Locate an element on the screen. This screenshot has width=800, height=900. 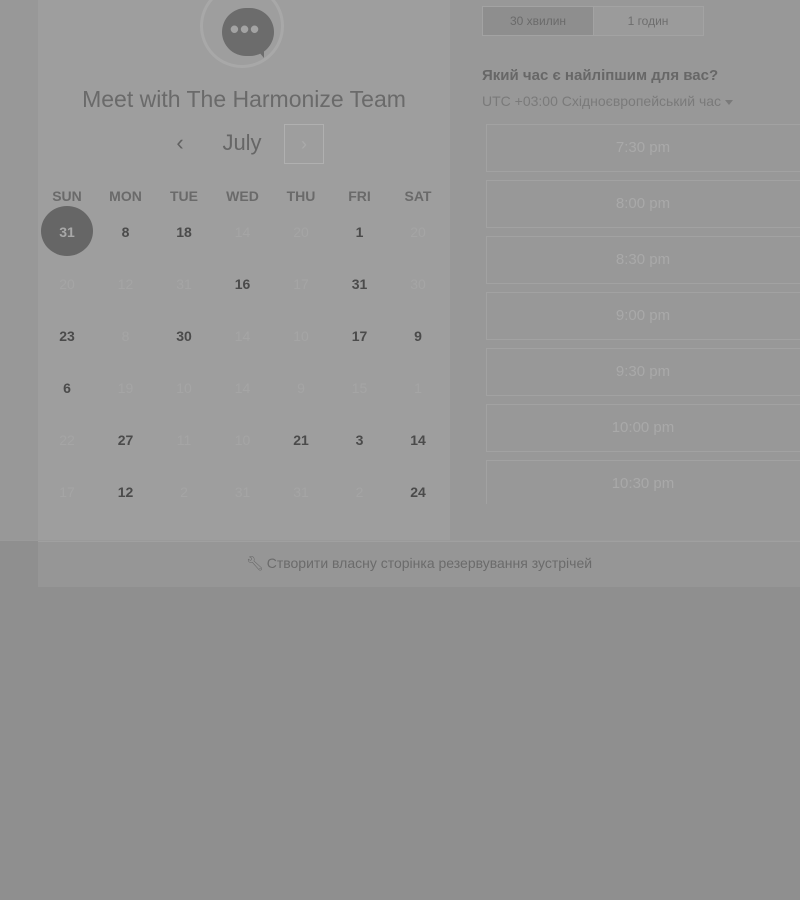
day-number: 1 is located at coordinates (359, 232).